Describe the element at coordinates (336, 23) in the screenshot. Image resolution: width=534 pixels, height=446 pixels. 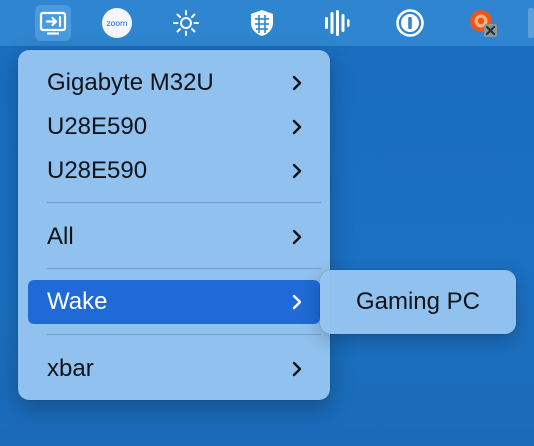
I see `audio-levels-icon` at that location.